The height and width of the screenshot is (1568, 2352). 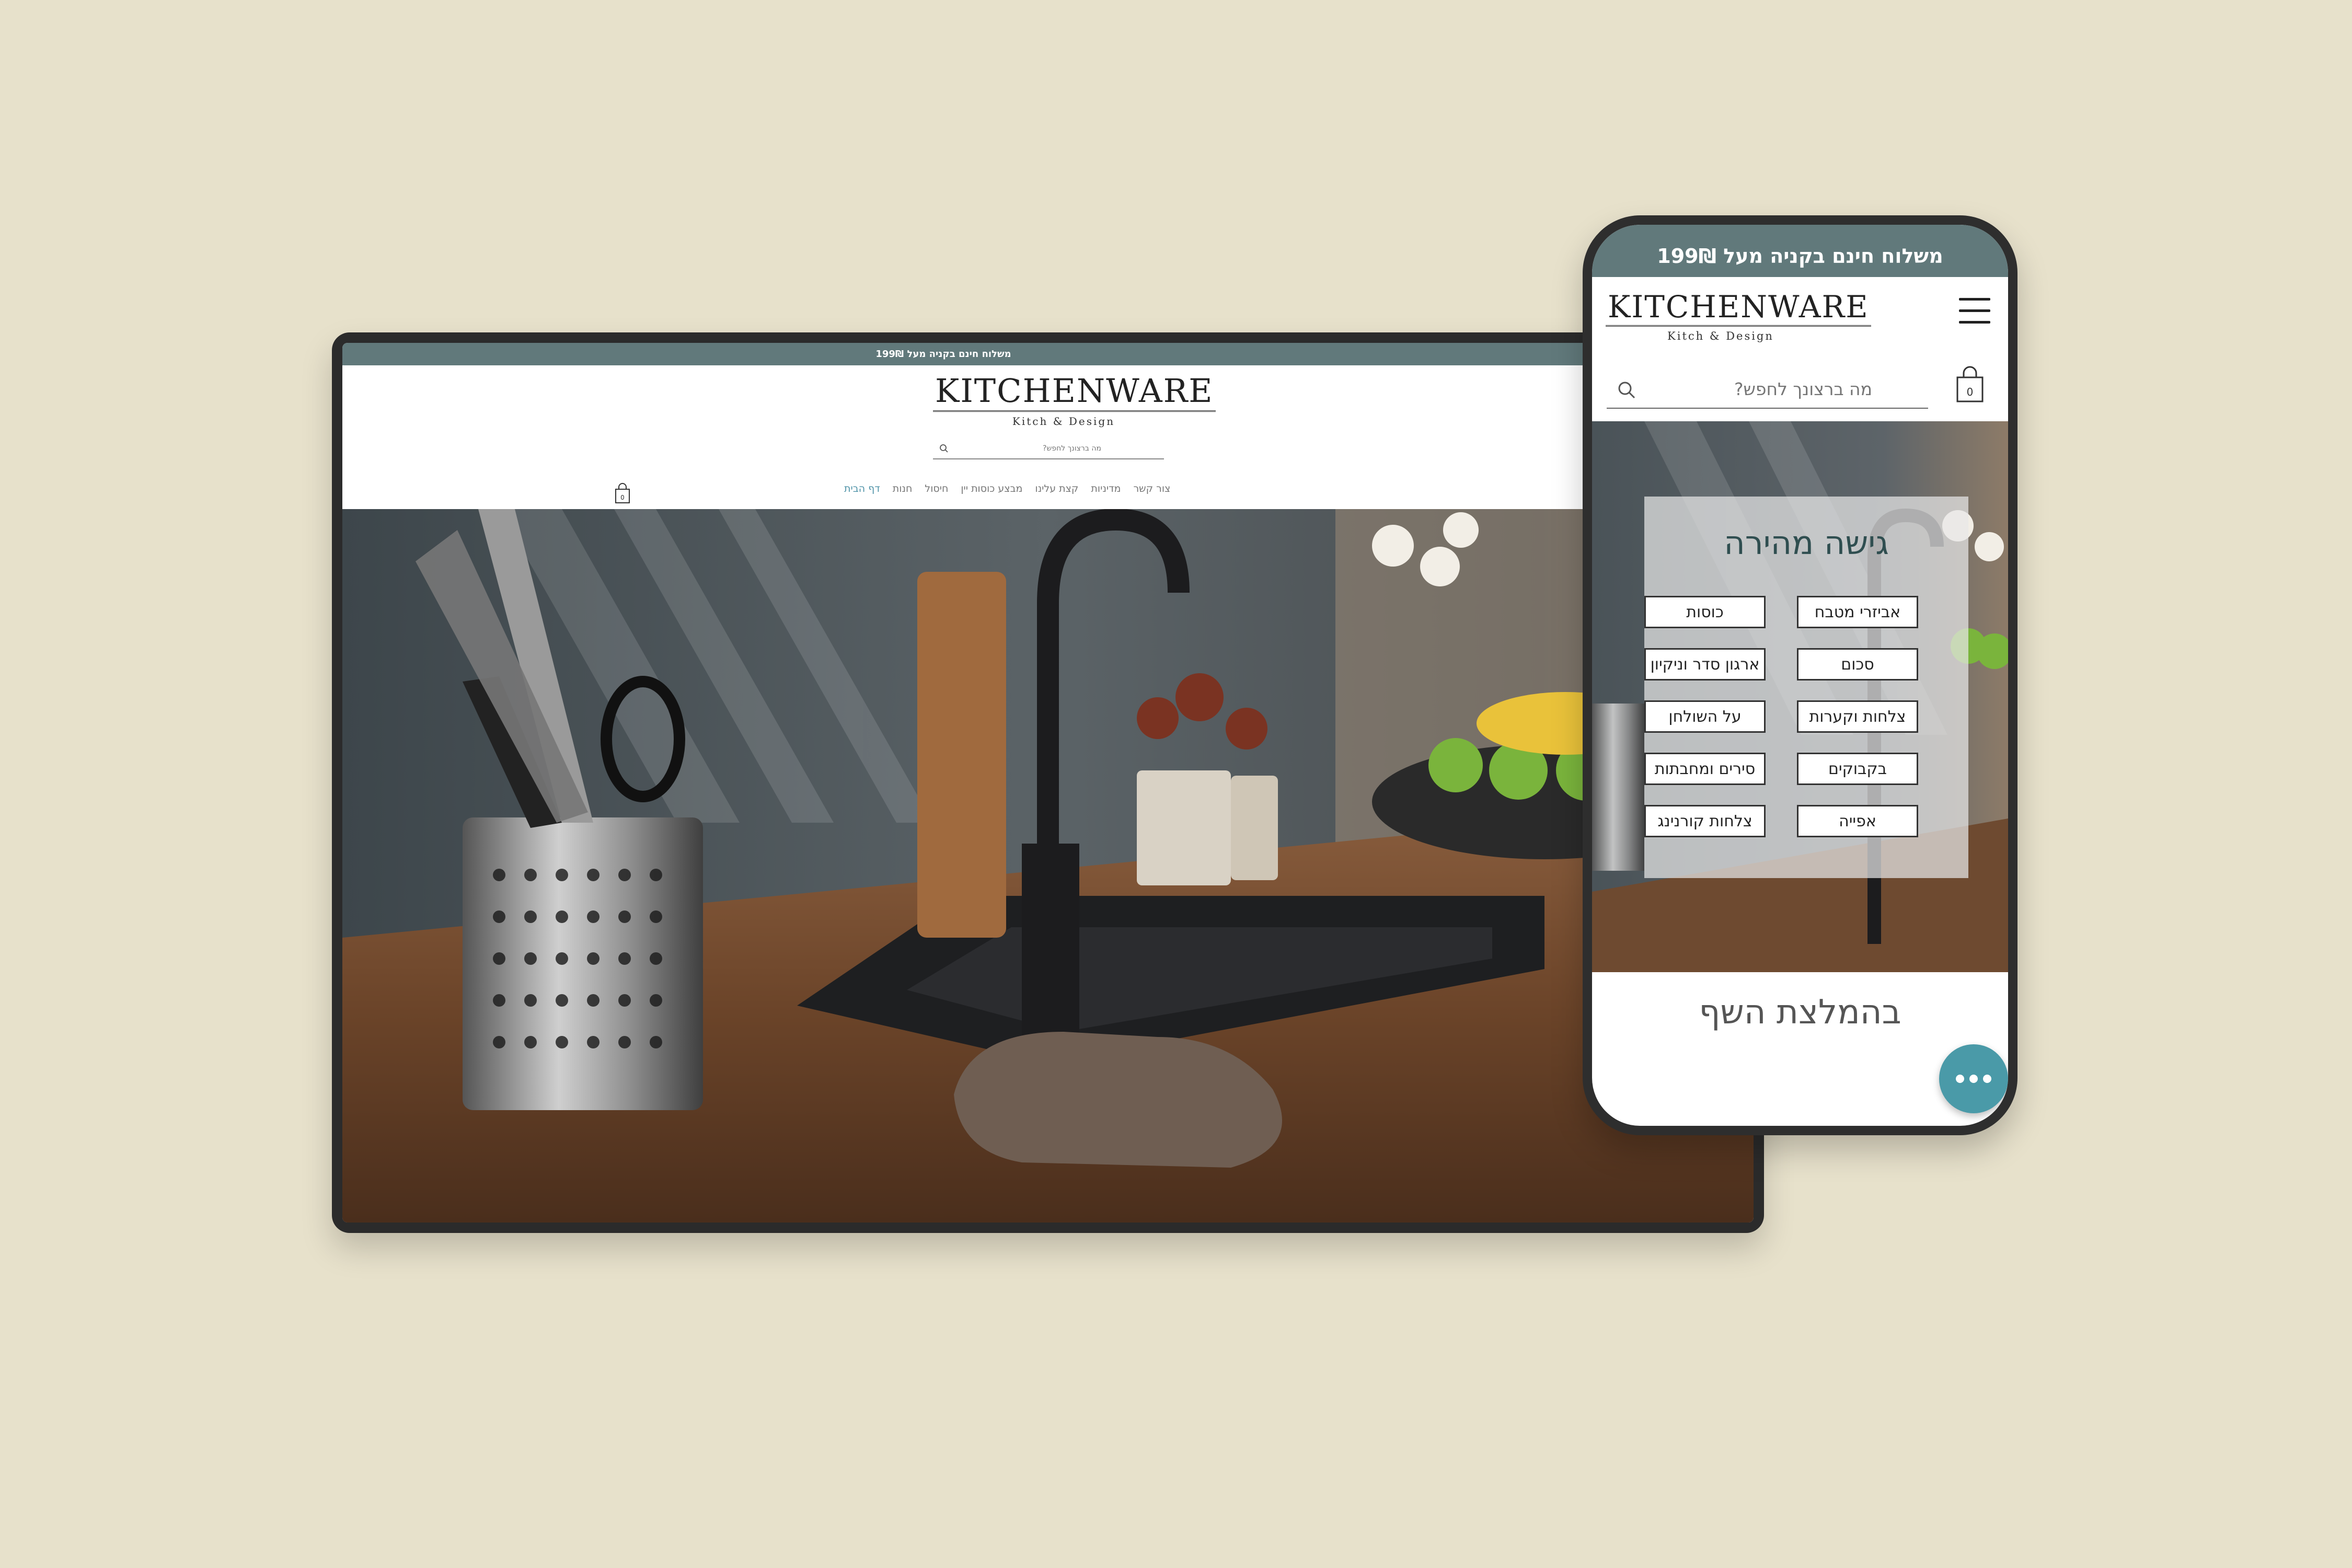 What do you see at coordinates (1970, 392) in the screenshot?
I see `cart-count-mobile: 0` at bounding box center [1970, 392].